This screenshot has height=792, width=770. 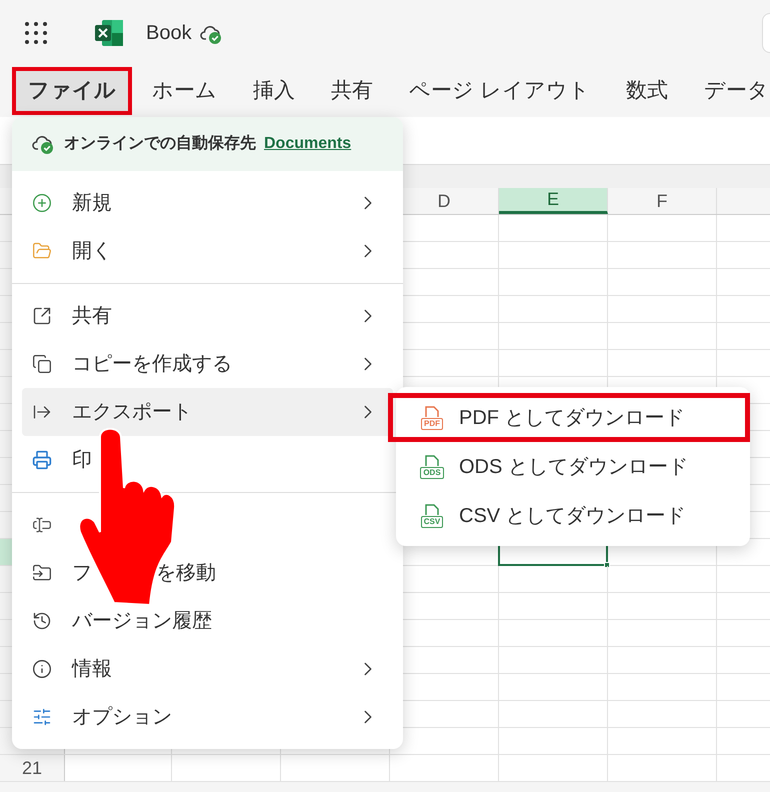 What do you see at coordinates (160, 144) in the screenshot?
I see `autosave-label: オンラインでの自動保存先` at bounding box center [160, 144].